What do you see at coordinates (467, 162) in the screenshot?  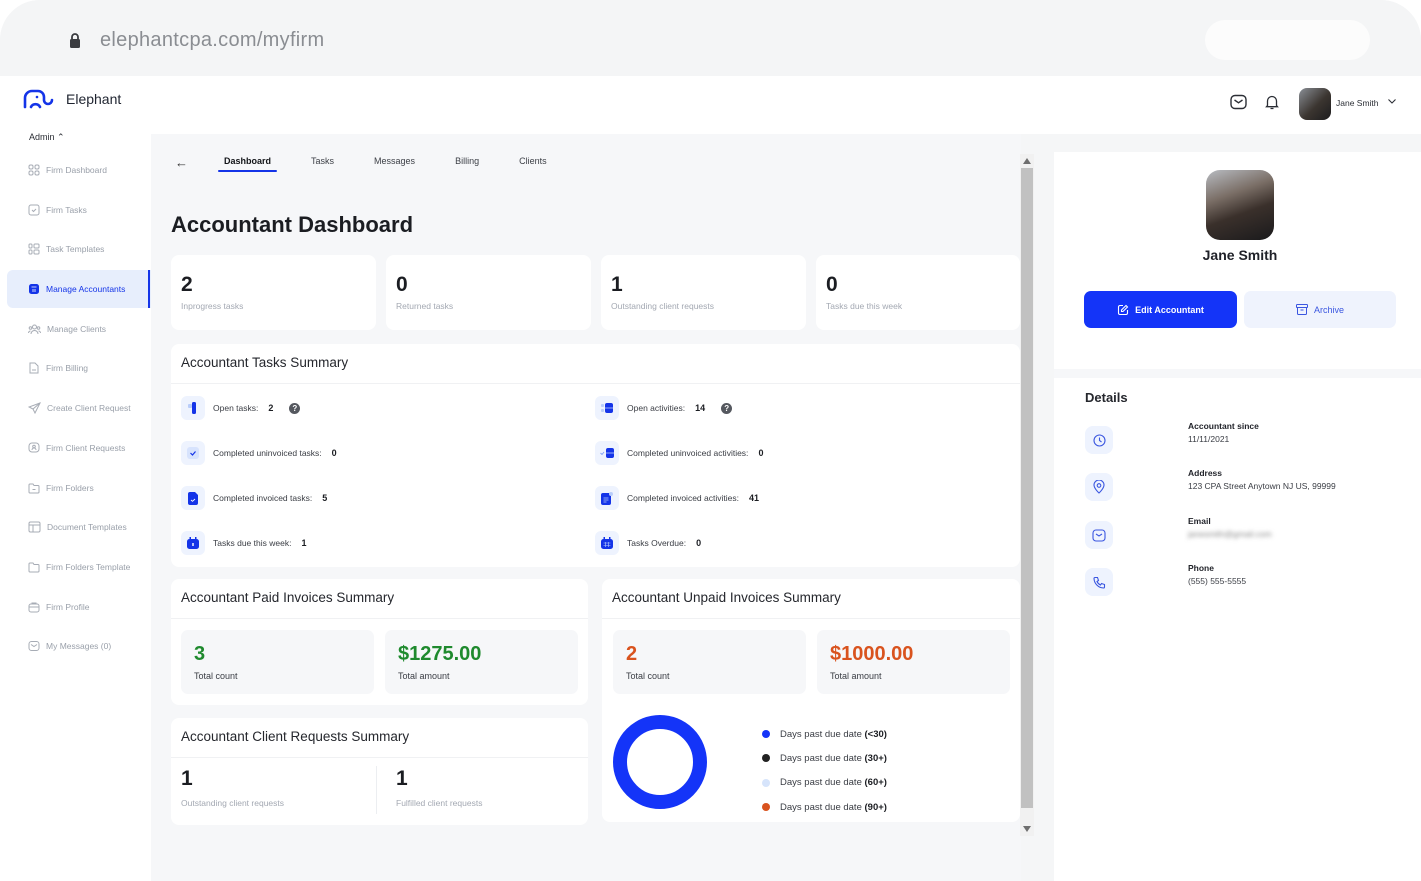 I see `tab-billing: Billing` at bounding box center [467, 162].